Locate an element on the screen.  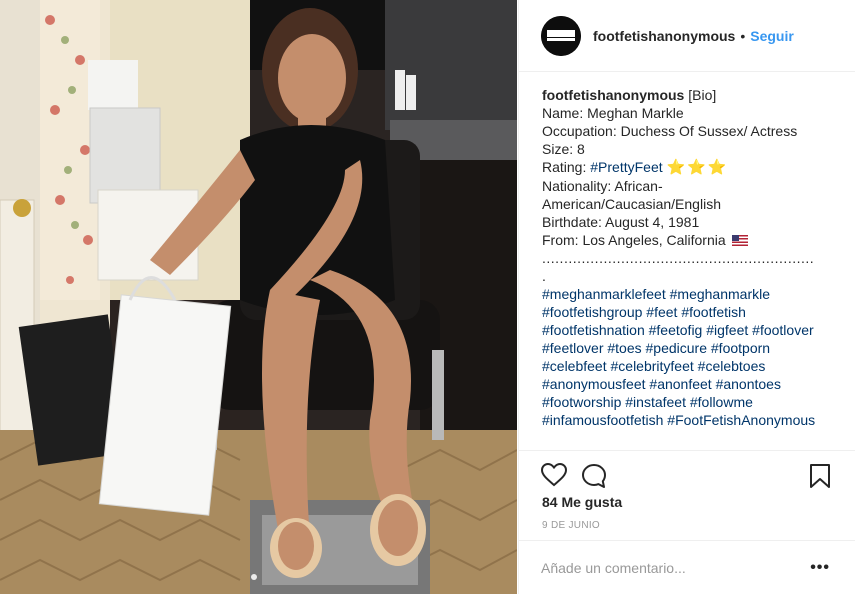
avatar is located at coordinates (561, 35).